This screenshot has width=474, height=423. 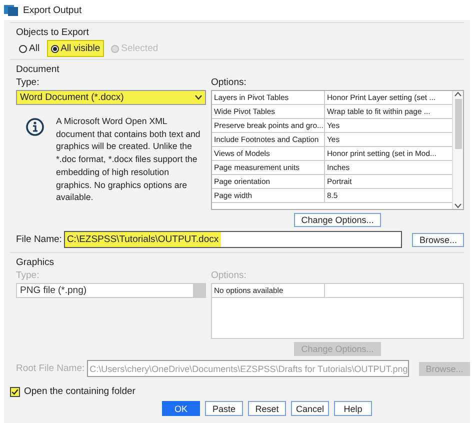 What do you see at coordinates (310, 408) in the screenshot?
I see `dialog-button: Cancel` at bounding box center [310, 408].